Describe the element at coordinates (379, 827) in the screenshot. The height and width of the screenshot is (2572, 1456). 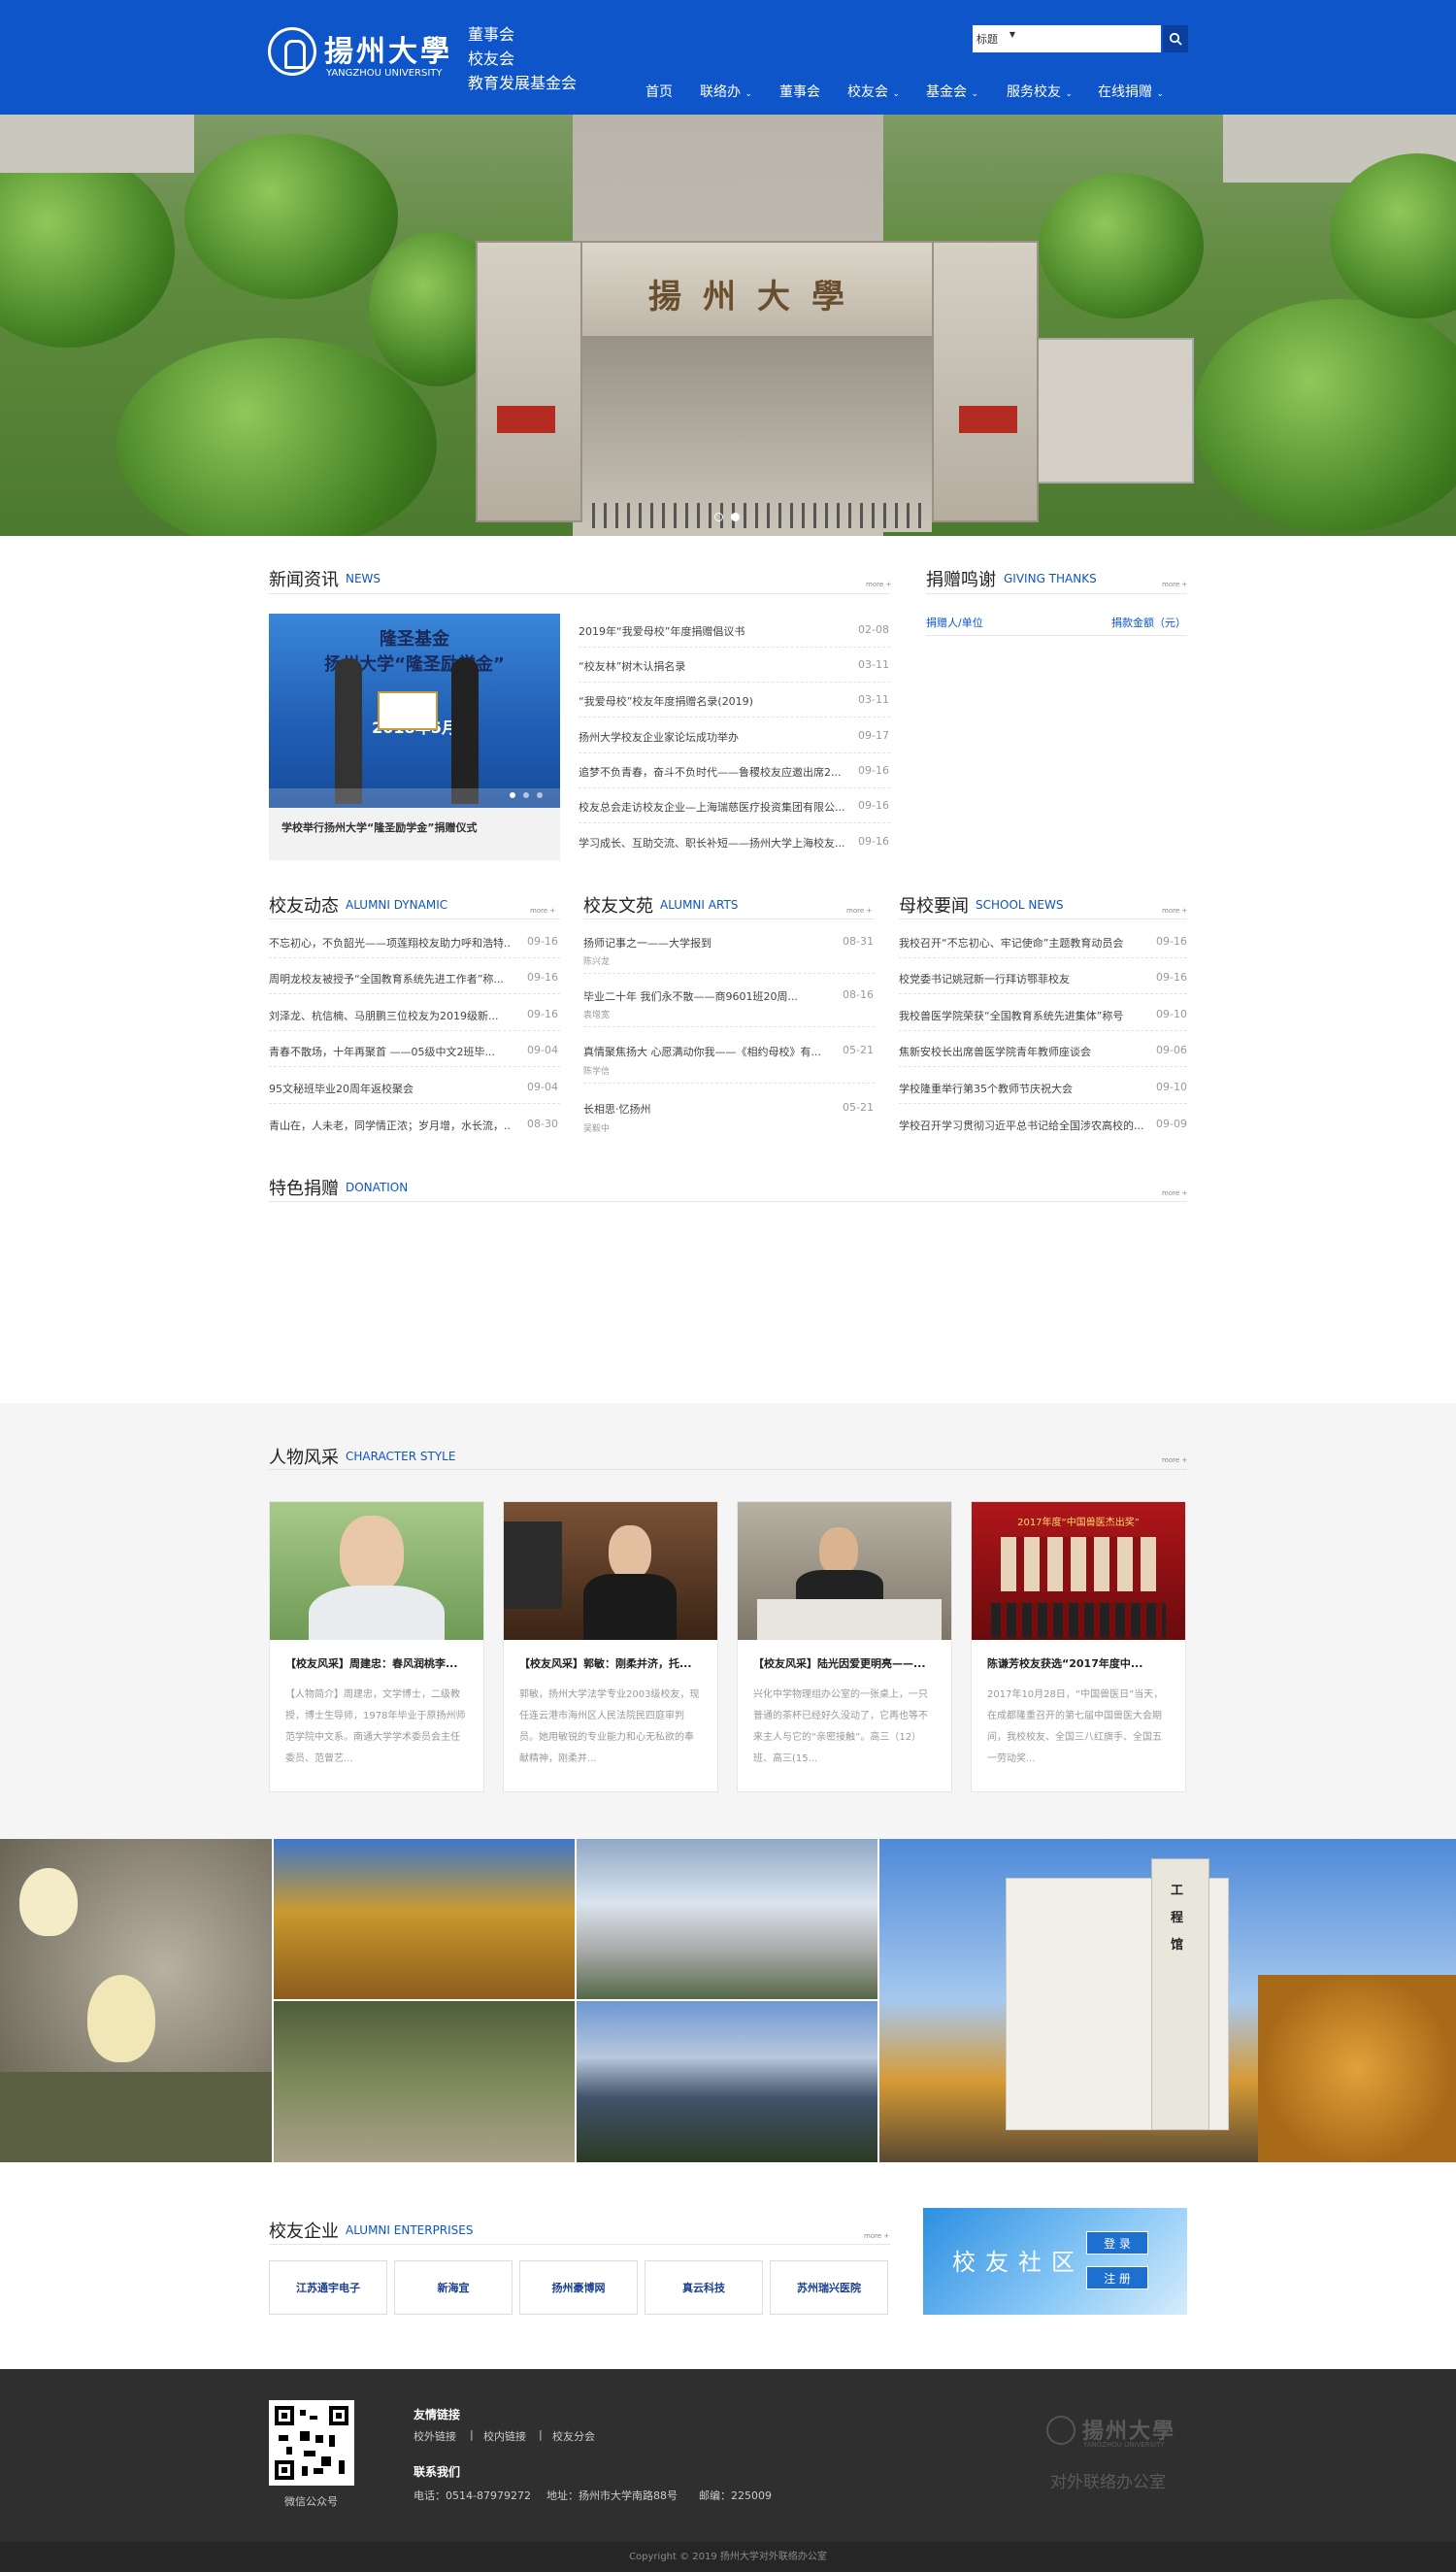
I see `news-featured-caption: 学校举行扬州大学“隆圣励学金”捐赠仪式` at that location.